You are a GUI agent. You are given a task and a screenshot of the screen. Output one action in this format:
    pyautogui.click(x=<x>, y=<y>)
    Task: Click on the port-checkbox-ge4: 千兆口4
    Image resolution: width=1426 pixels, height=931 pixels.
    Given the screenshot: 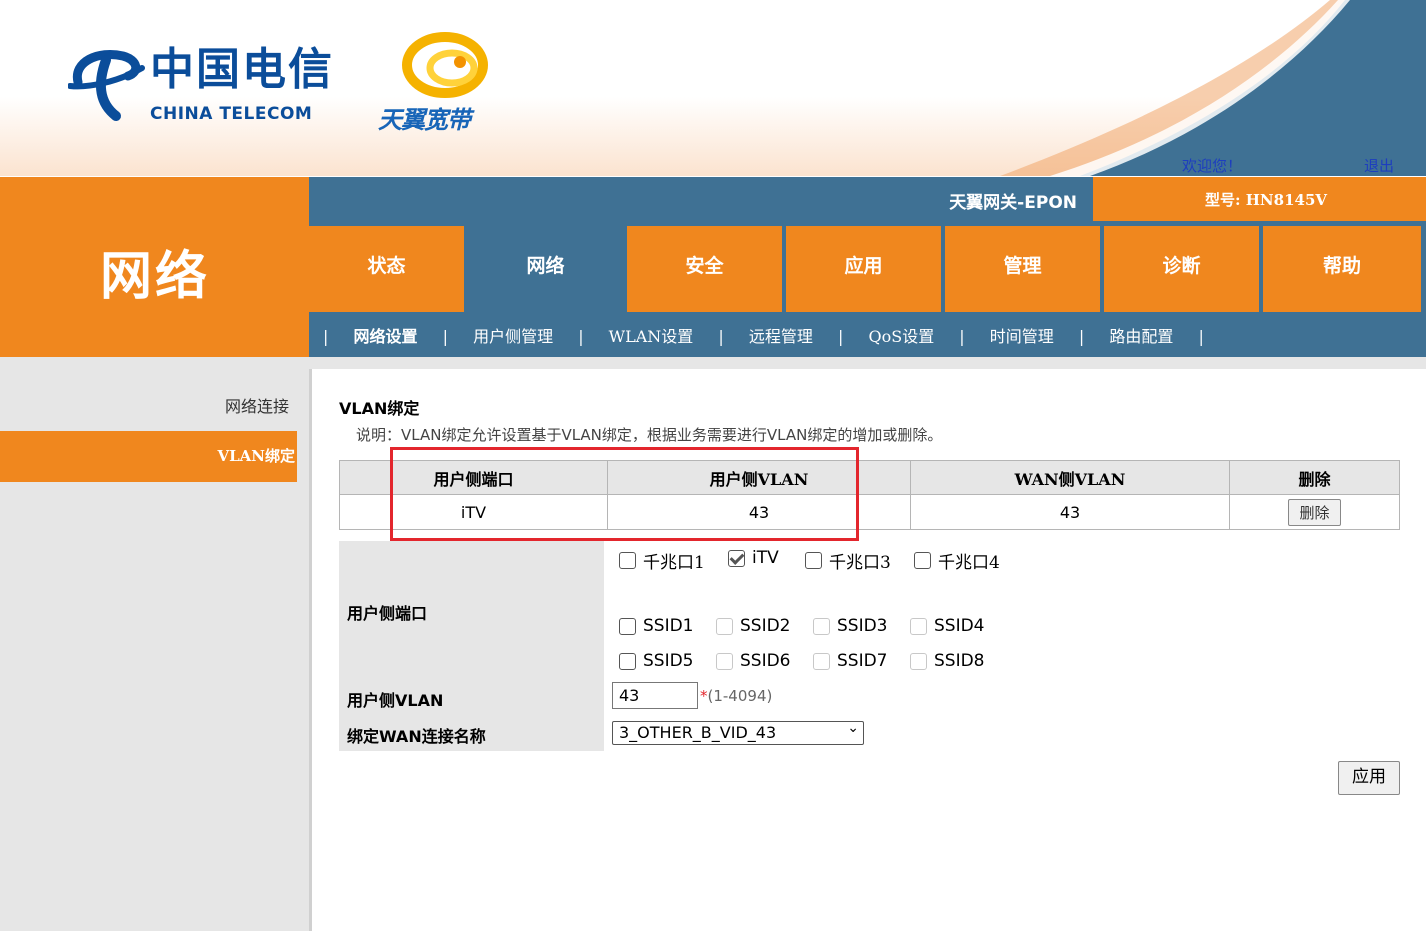 What is the action you would take?
    pyautogui.click(x=957, y=560)
    